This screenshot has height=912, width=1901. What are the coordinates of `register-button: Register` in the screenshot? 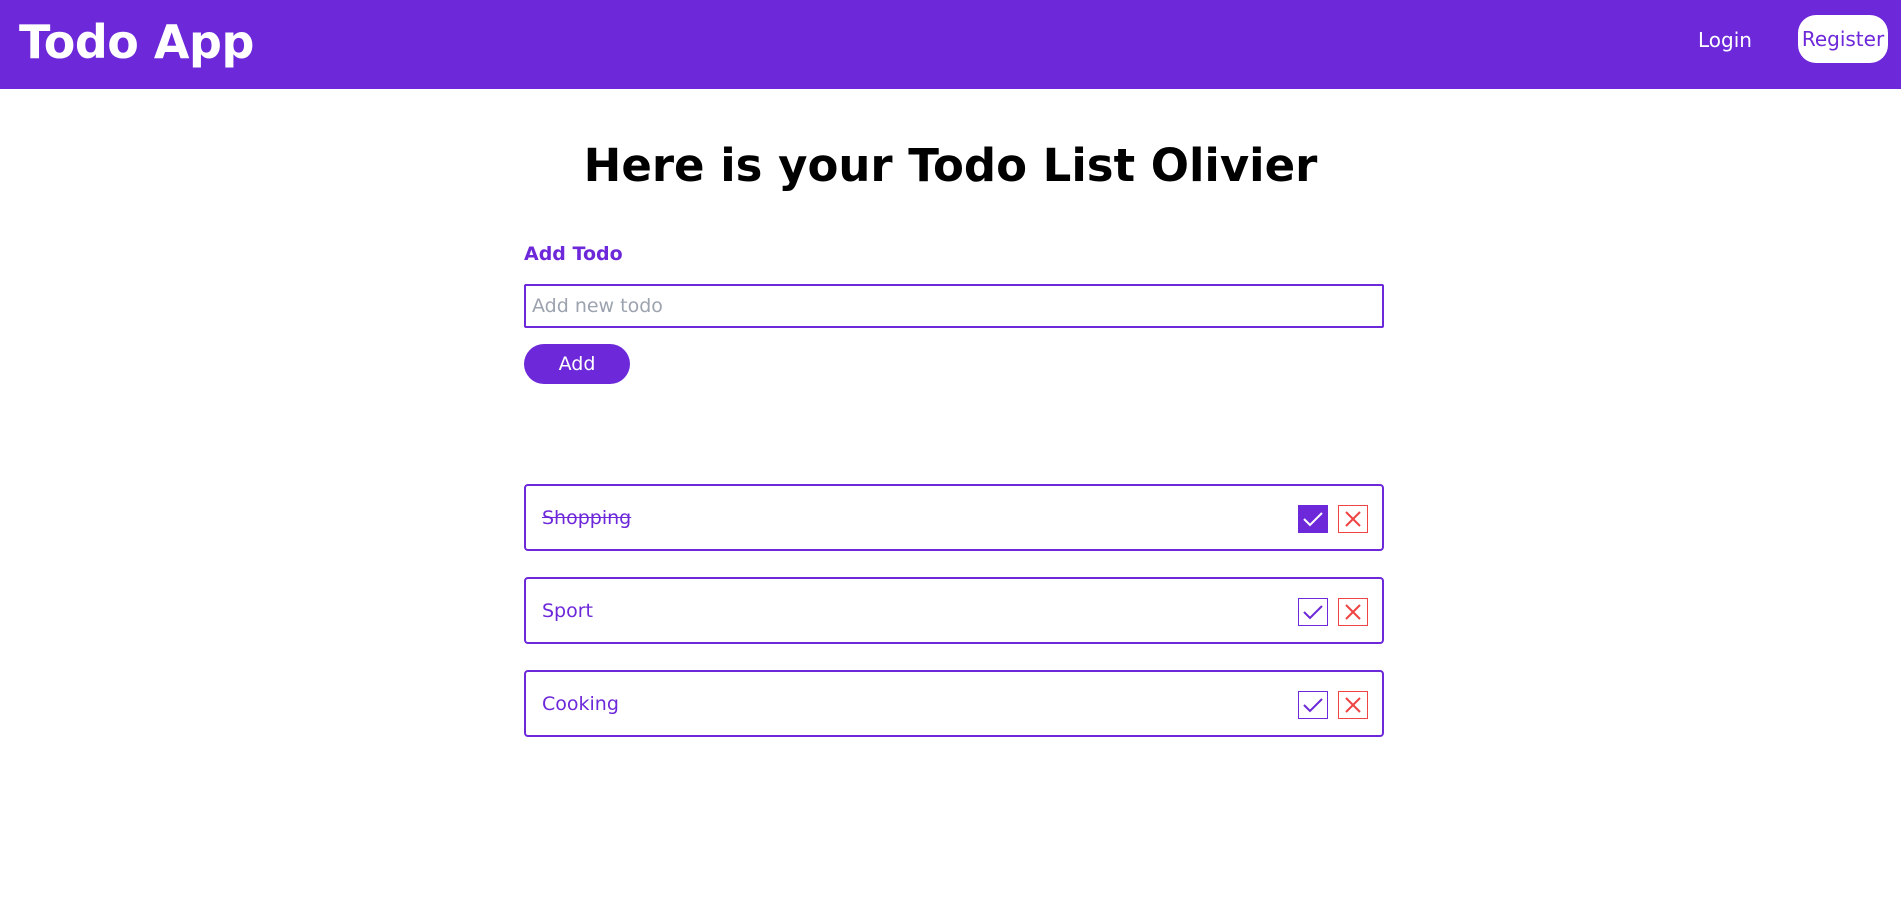 It's located at (1843, 39).